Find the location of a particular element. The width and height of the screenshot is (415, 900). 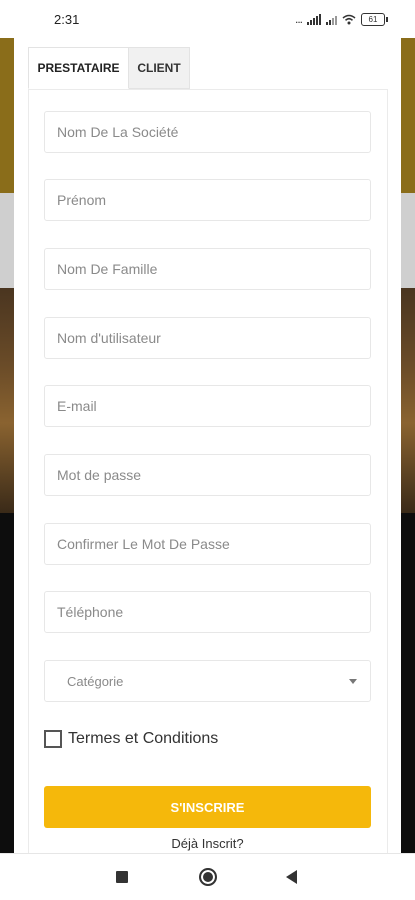

register-button: S'INSCRIRE is located at coordinates (207, 807).